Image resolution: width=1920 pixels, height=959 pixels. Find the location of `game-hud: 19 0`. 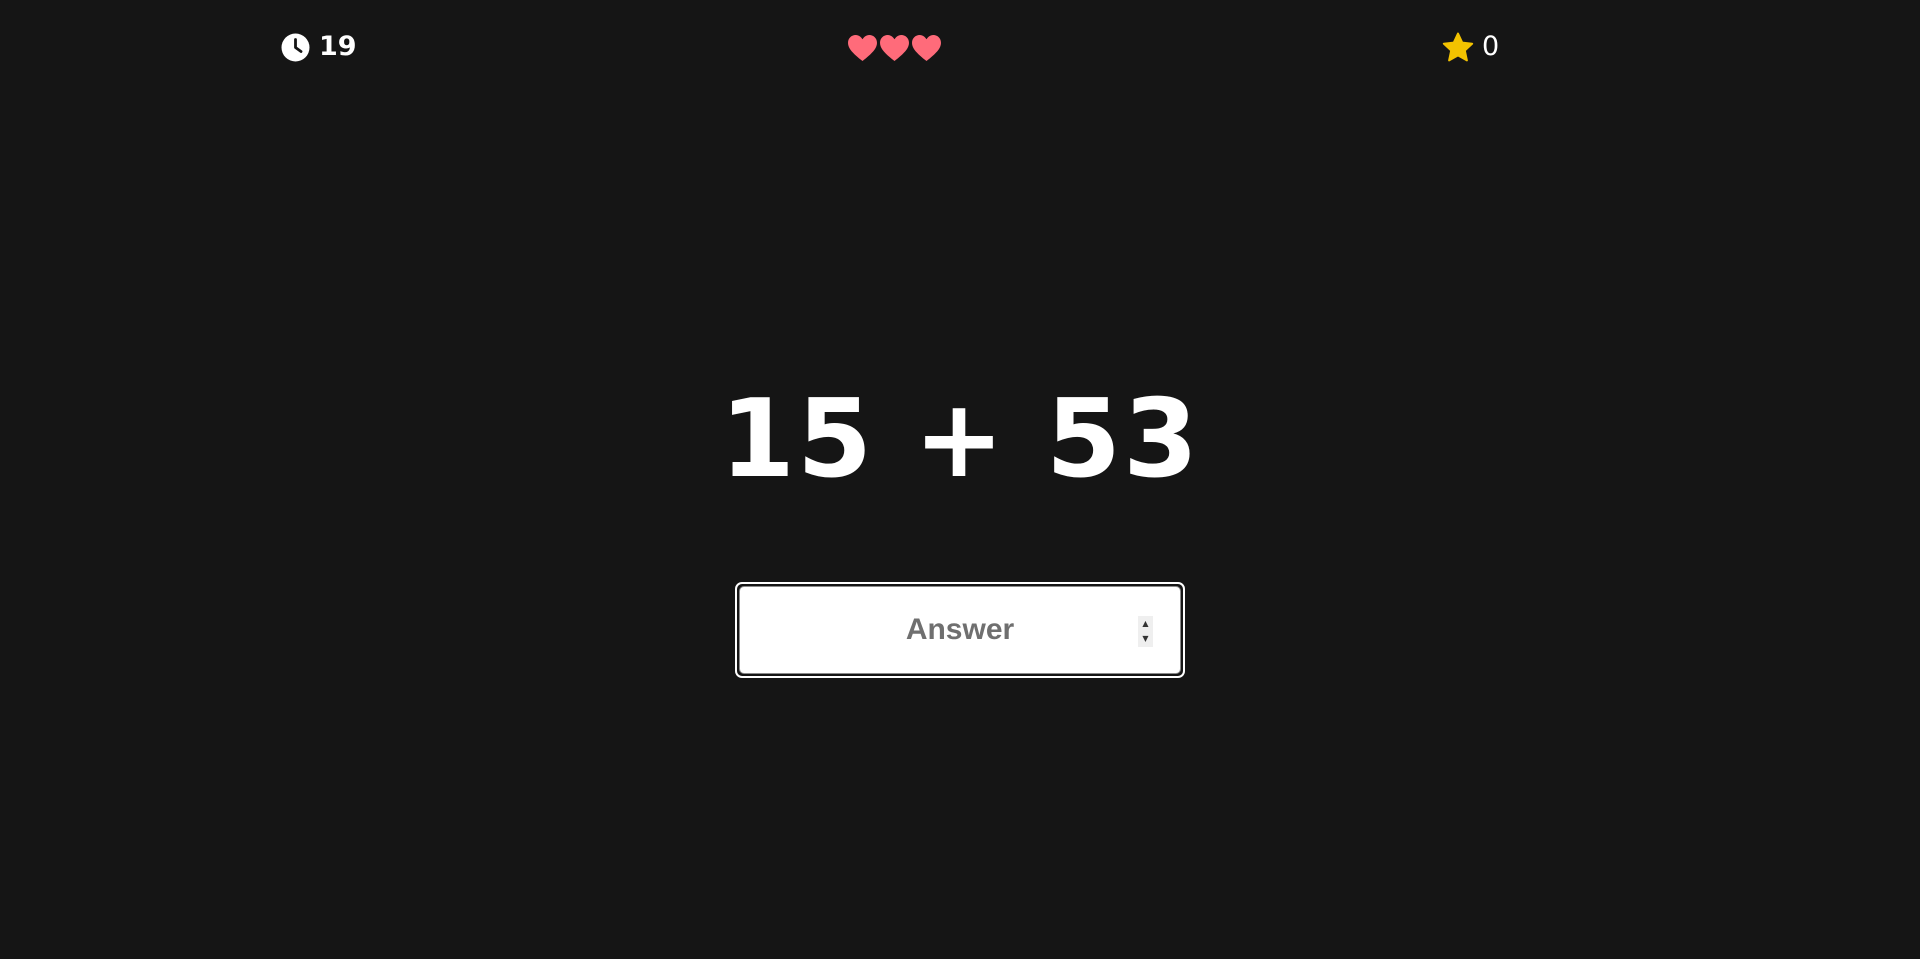

game-hud: 19 0 is located at coordinates (960, 48).